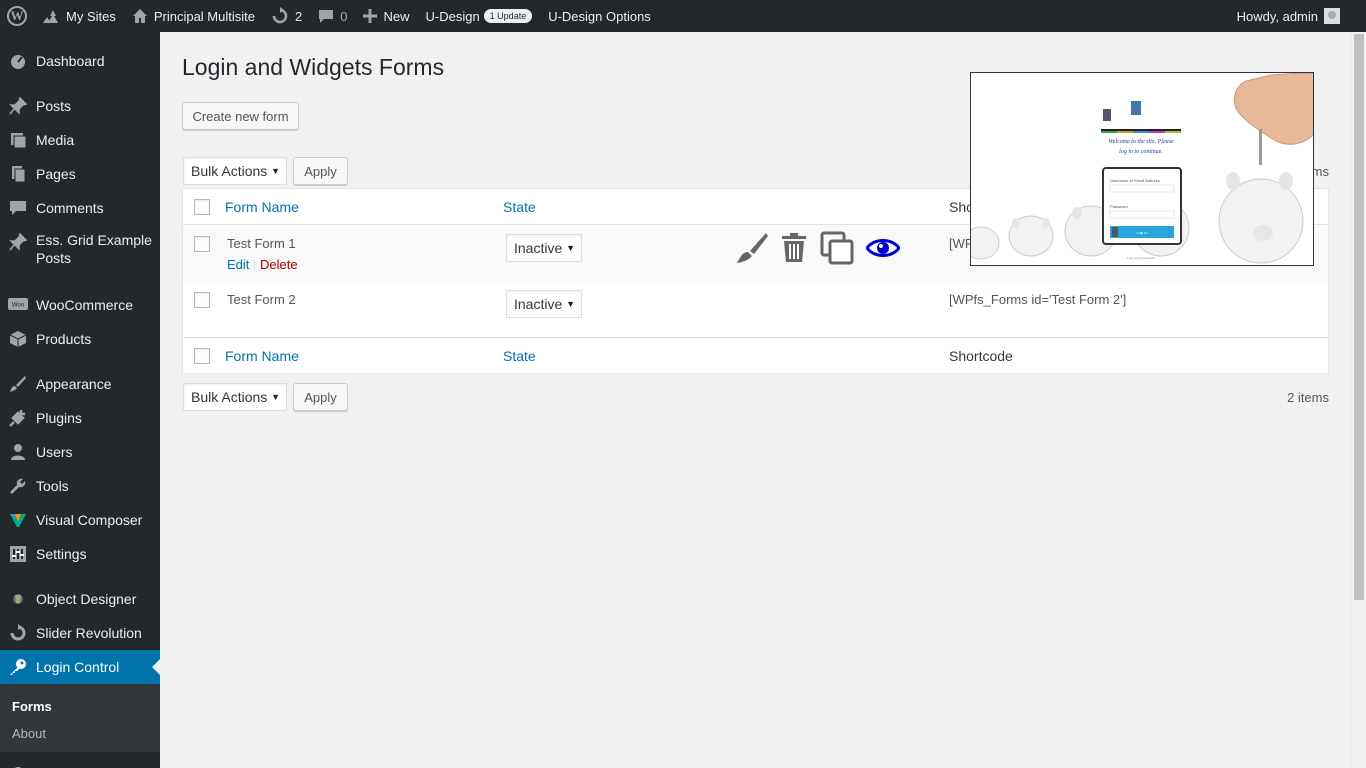 This screenshot has width=1366, height=768. What do you see at coordinates (80, 106) in the screenshot?
I see `sidebar-item-posts: Posts` at bounding box center [80, 106].